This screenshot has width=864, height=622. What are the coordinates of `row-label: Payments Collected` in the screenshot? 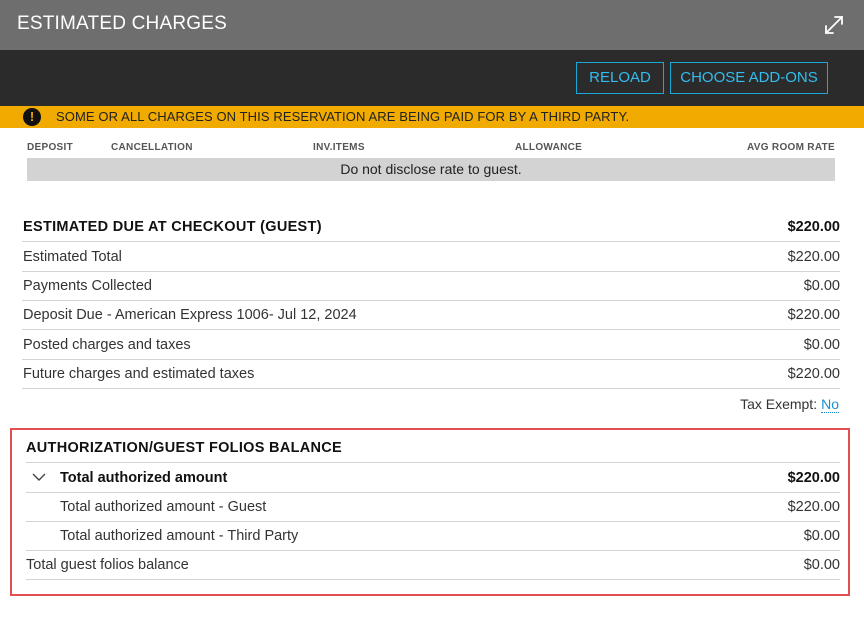 It's located at (87, 286).